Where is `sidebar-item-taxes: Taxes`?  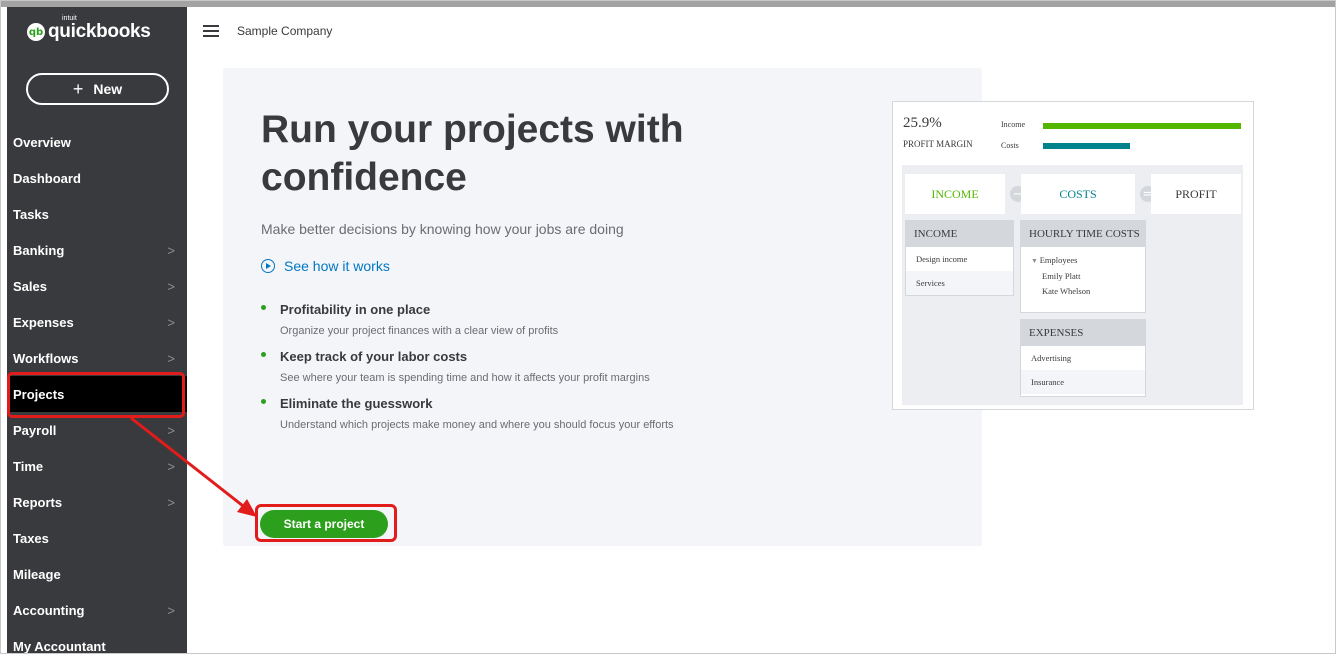 sidebar-item-taxes: Taxes is located at coordinates (97, 538).